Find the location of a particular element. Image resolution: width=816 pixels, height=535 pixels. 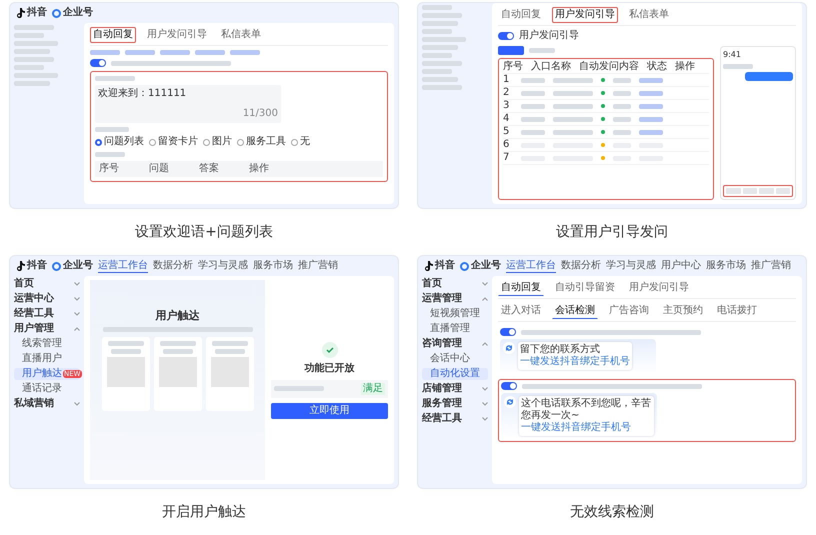

column-header: 入口名称 is located at coordinates (551, 67).